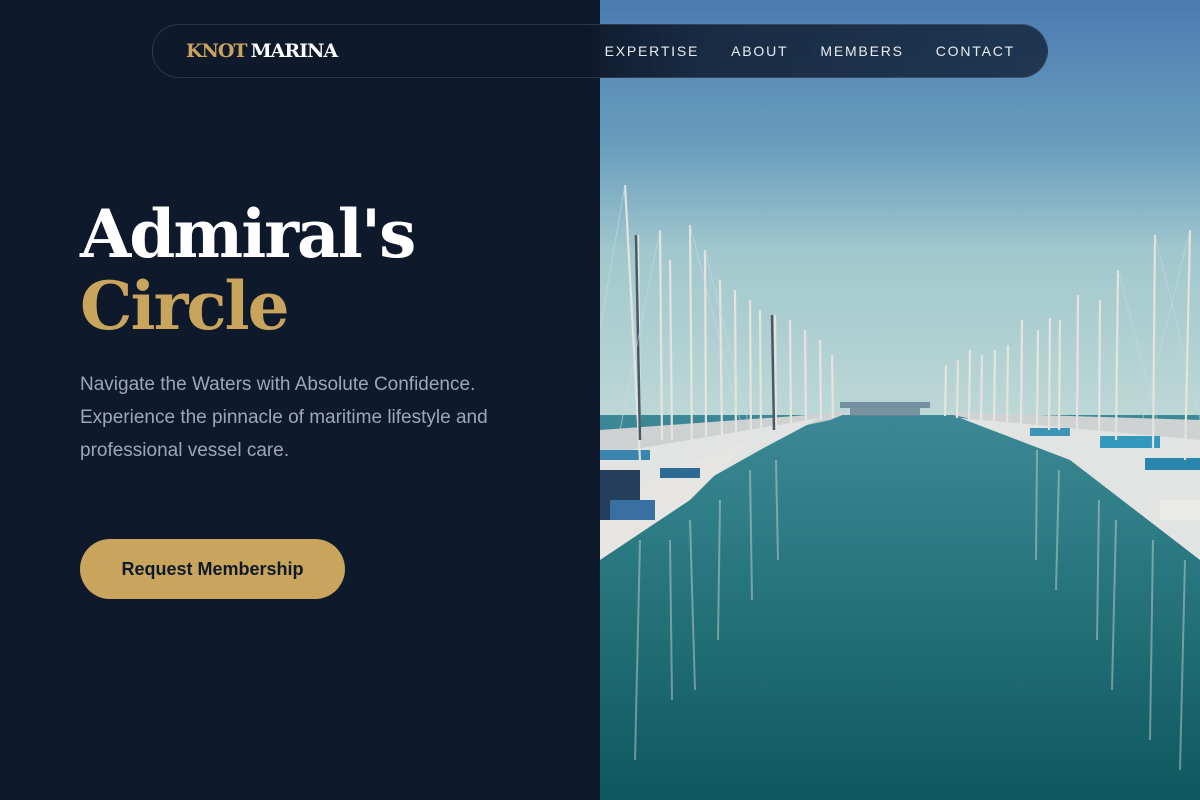 This screenshot has width=1200, height=800. Describe the element at coordinates (975, 51) in the screenshot. I see `nav-link-contact: CONTACT` at that location.